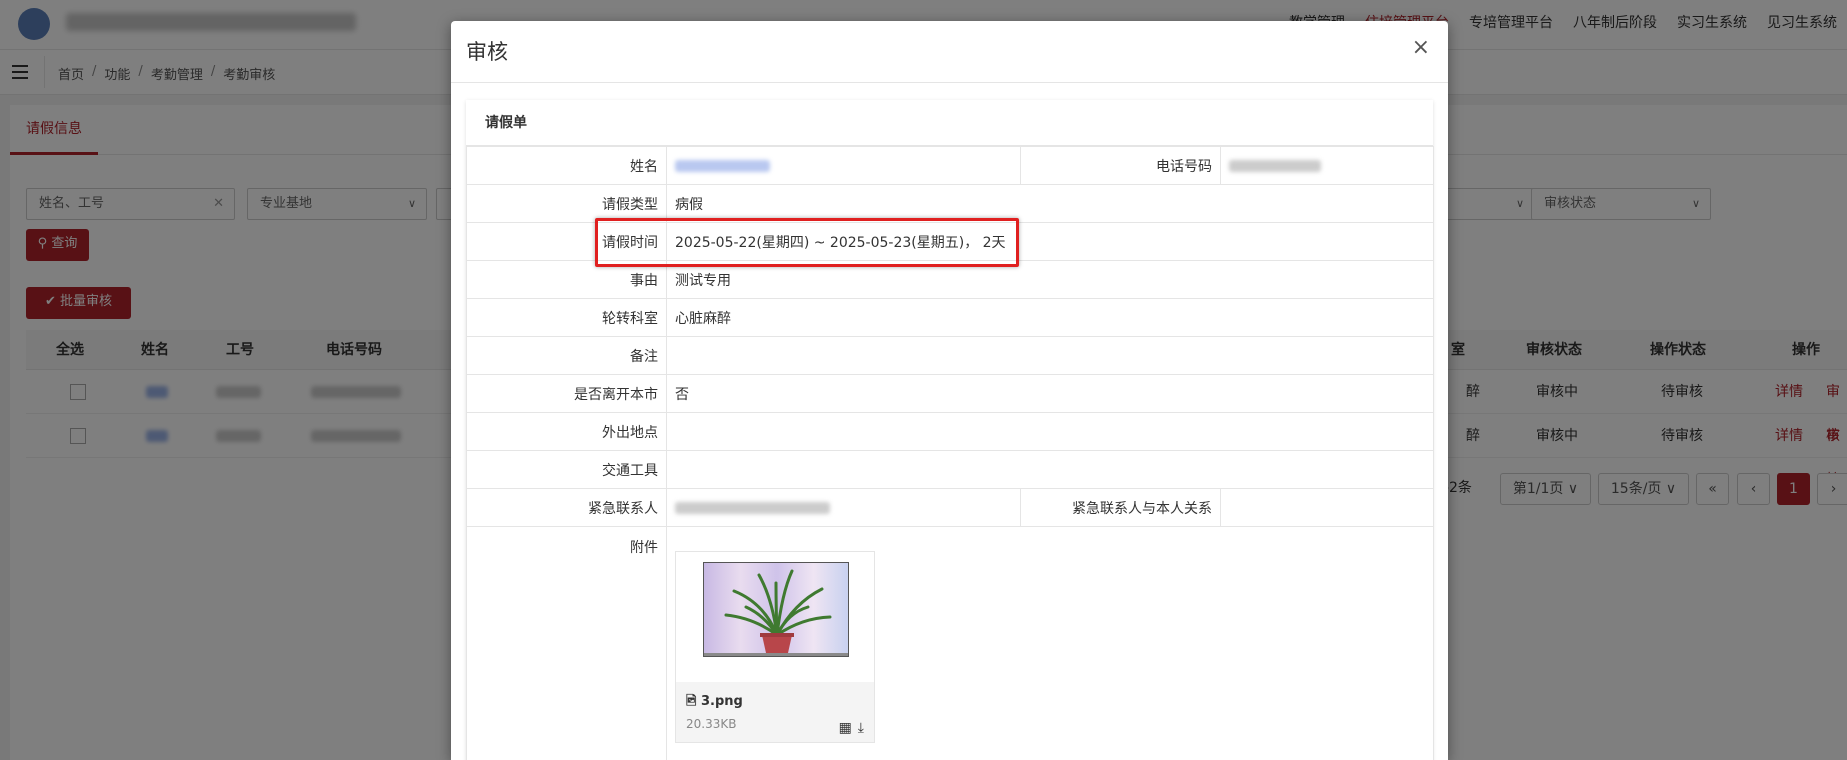  What do you see at coordinates (1050, 317) in the screenshot?
I see `dept-value: 心脏麻醉` at bounding box center [1050, 317].